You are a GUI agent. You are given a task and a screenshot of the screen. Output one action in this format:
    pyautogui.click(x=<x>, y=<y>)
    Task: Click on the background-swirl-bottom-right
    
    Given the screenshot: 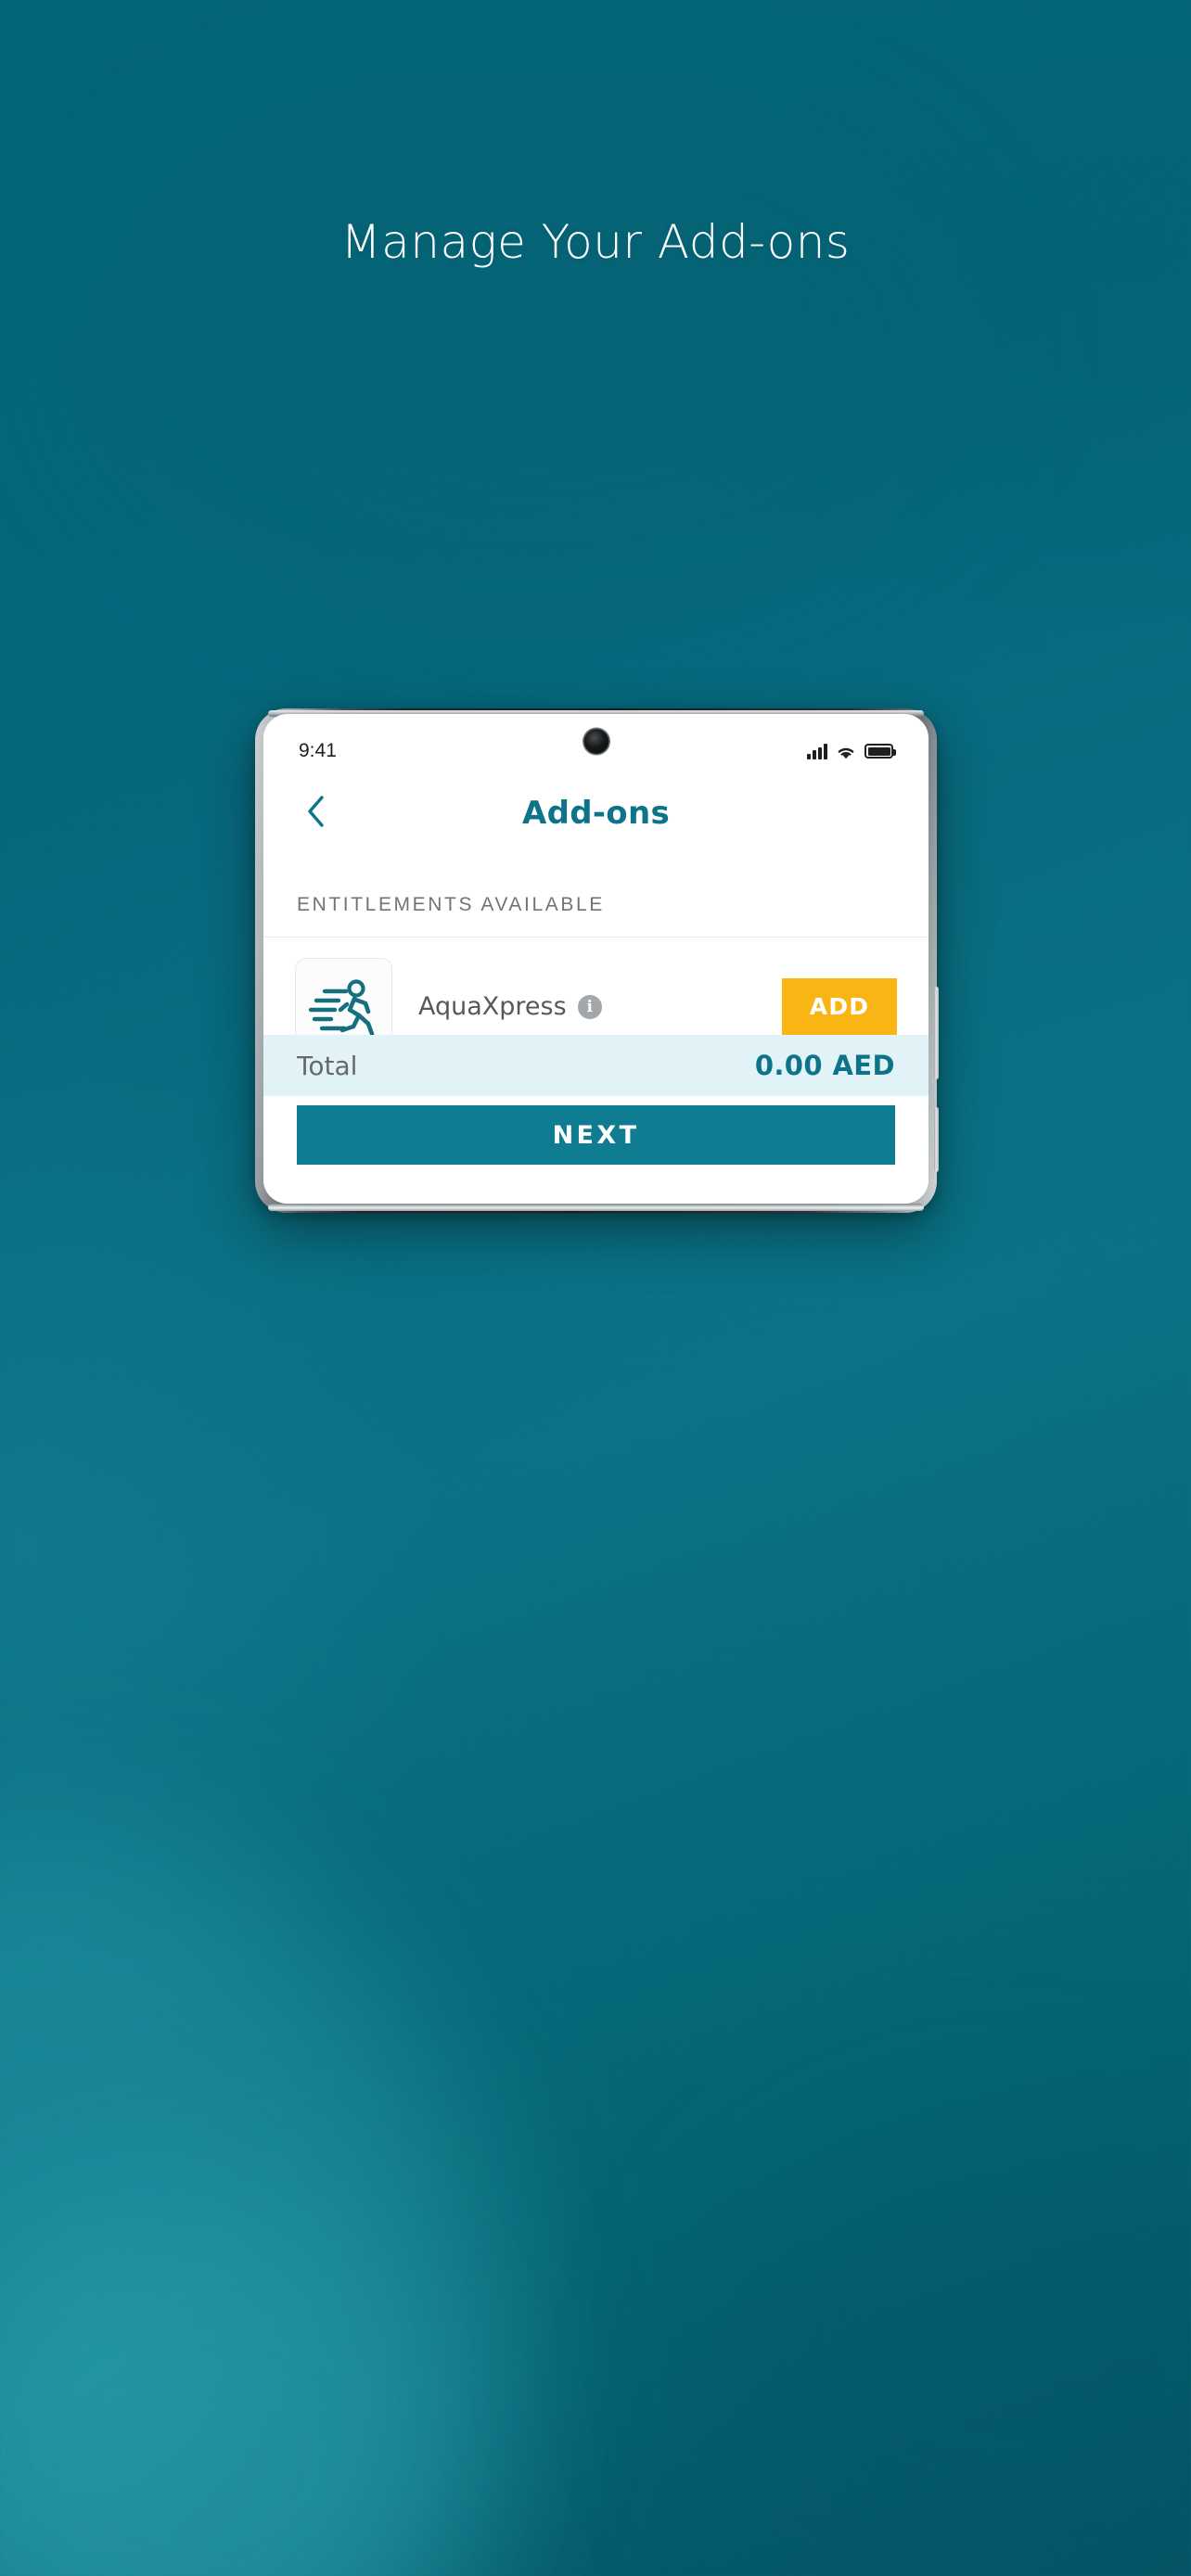 What is the action you would take?
    pyautogui.click(x=948, y=2354)
    